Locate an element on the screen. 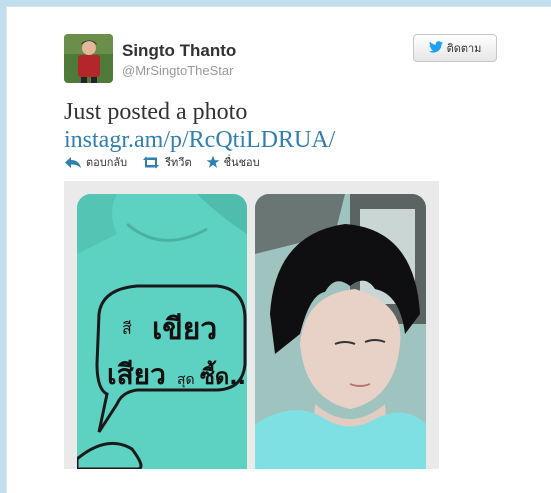 The width and height of the screenshot is (551, 493). shirt-text-small2: สุด is located at coordinates (186, 380).